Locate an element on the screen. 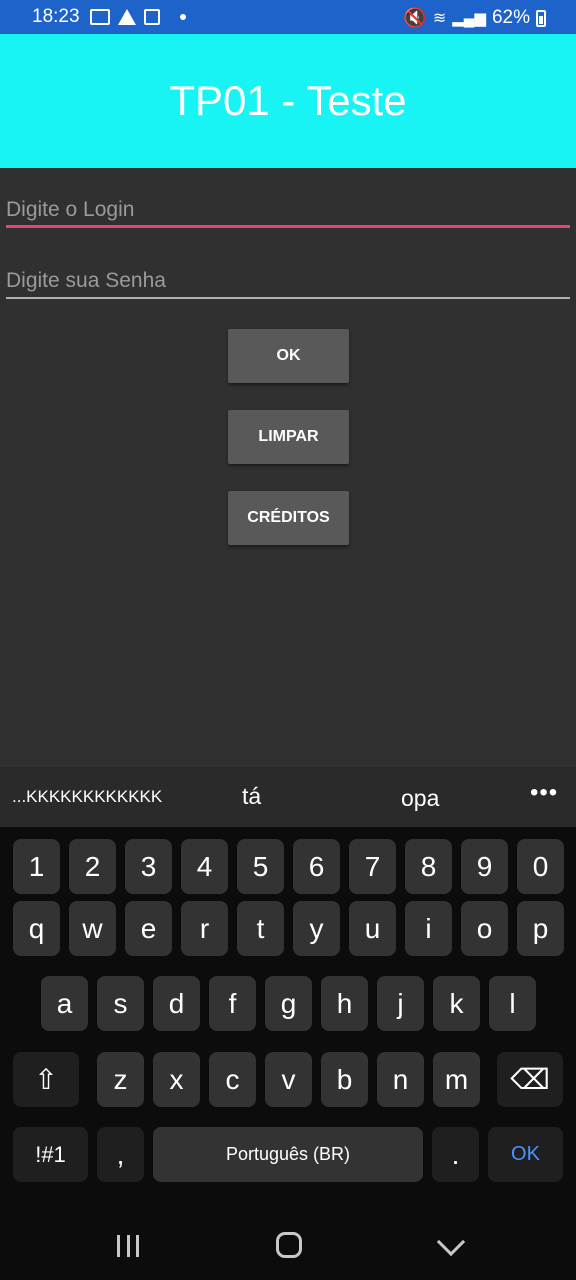  key-3: 3 is located at coordinates (148, 866).